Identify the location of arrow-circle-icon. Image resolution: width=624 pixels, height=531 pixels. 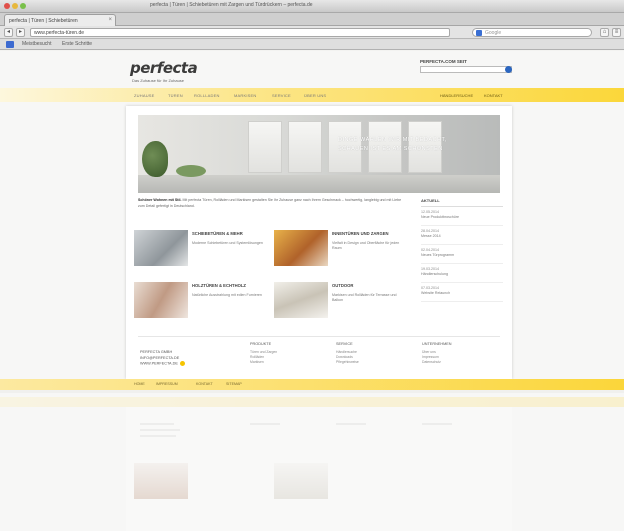
(182, 363).